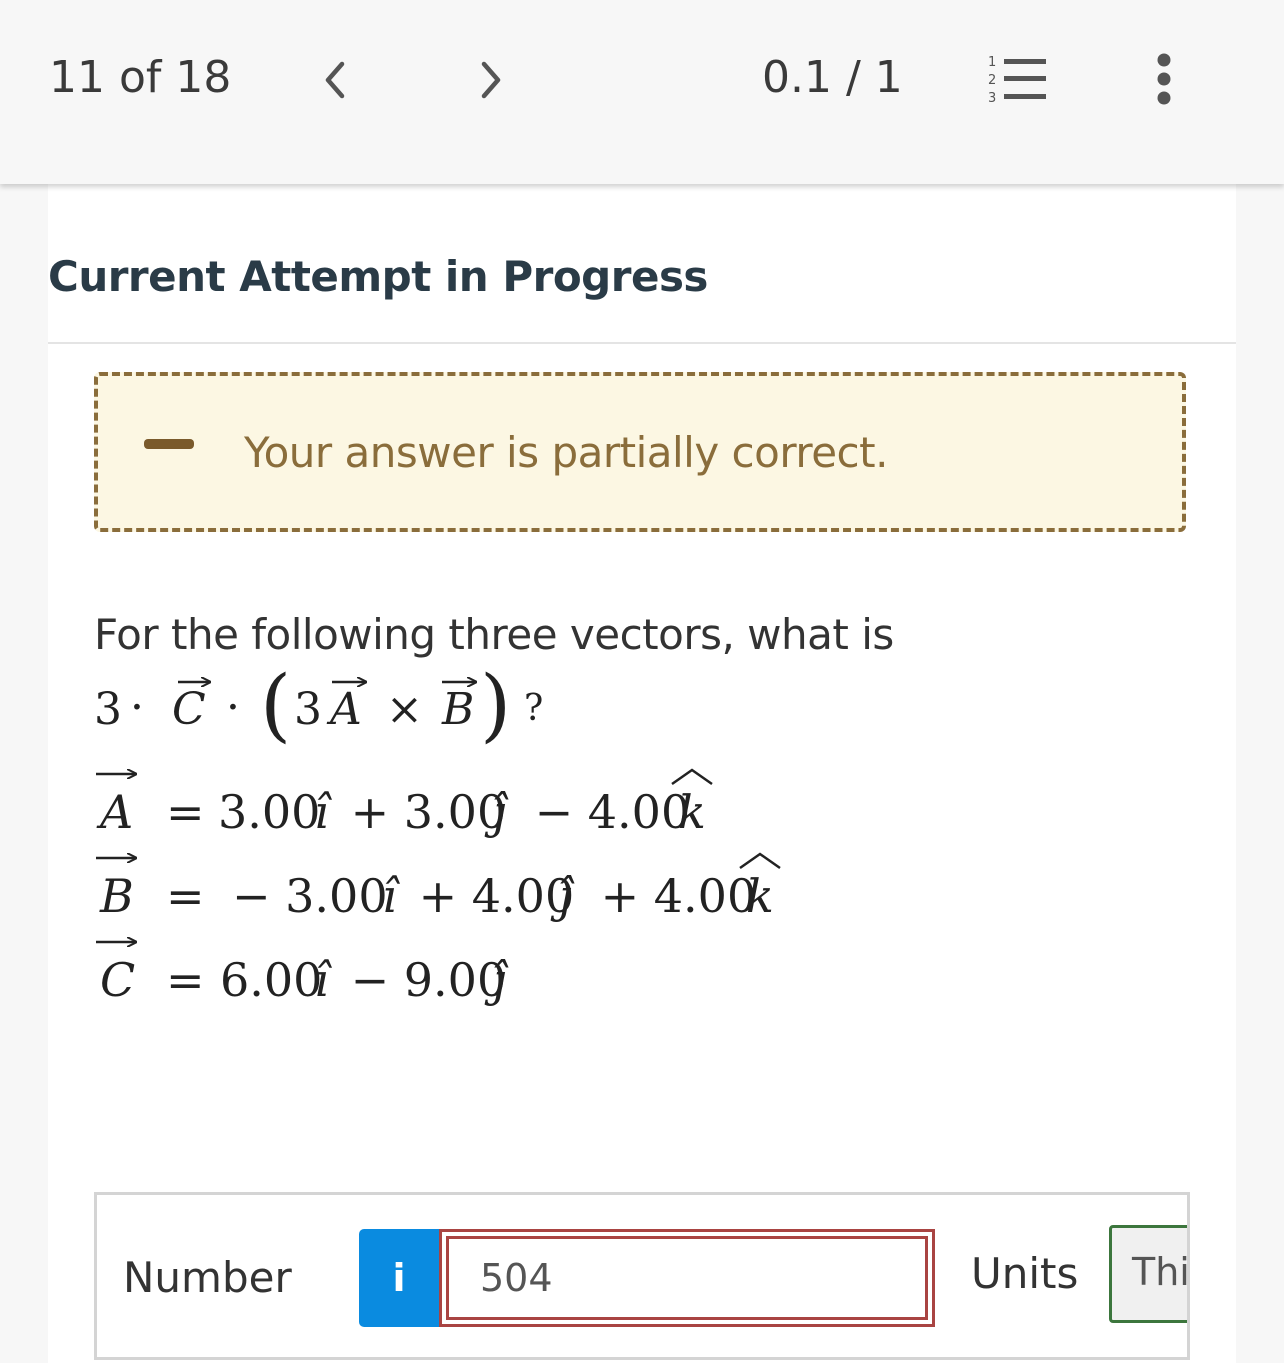  I want to click on number-input, so click(687, 1278).